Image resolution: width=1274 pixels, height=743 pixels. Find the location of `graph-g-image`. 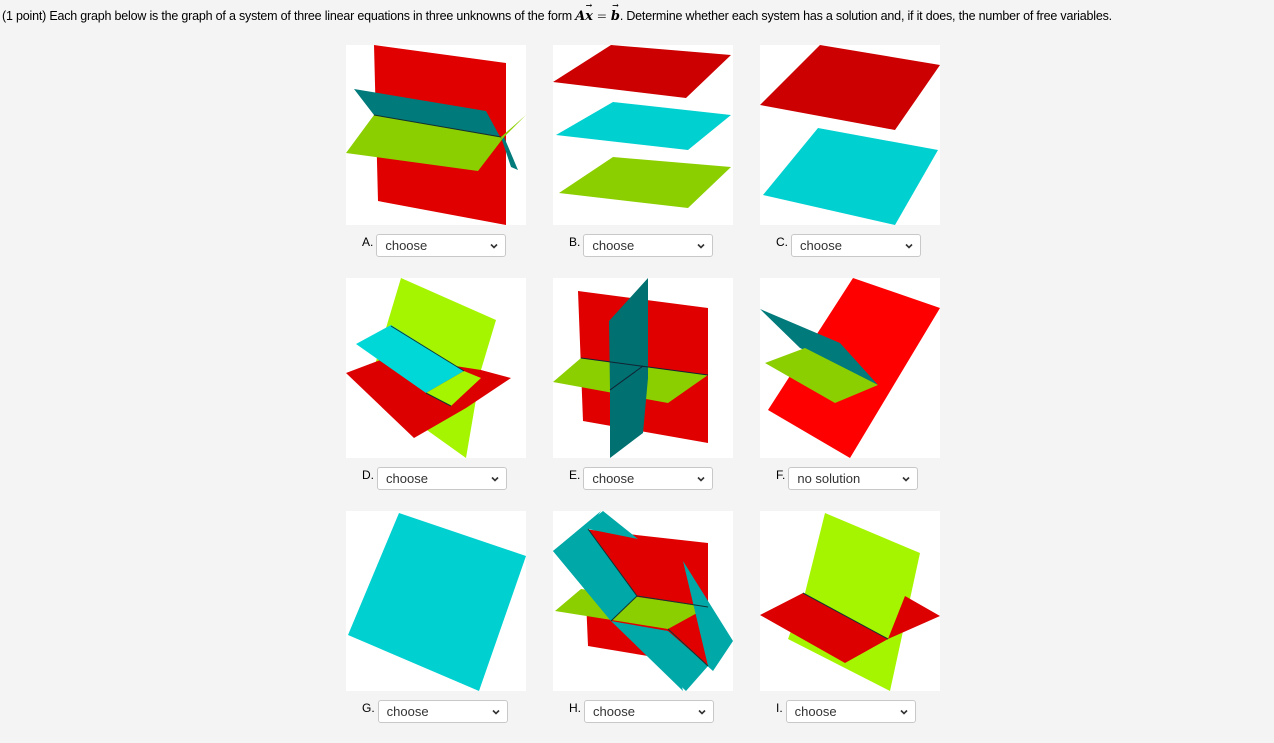

graph-g-image is located at coordinates (436, 601).